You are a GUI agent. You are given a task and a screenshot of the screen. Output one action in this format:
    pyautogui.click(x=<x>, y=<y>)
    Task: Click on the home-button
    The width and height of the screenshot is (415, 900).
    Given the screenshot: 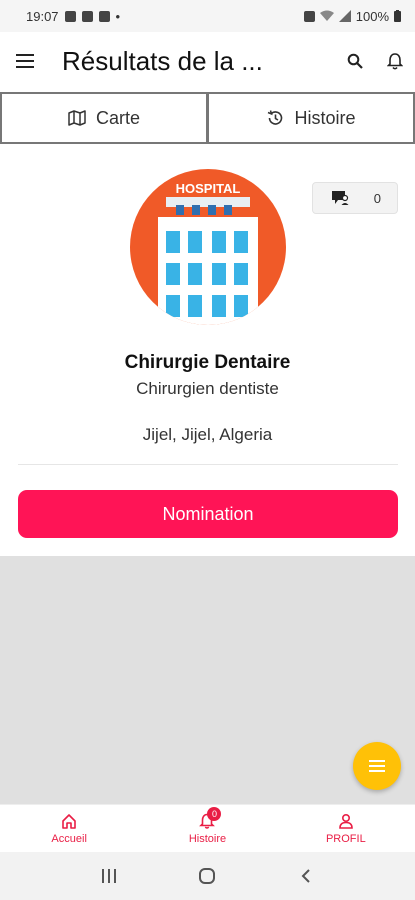 What is the action you would take?
    pyautogui.click(x=207, y=876)
    